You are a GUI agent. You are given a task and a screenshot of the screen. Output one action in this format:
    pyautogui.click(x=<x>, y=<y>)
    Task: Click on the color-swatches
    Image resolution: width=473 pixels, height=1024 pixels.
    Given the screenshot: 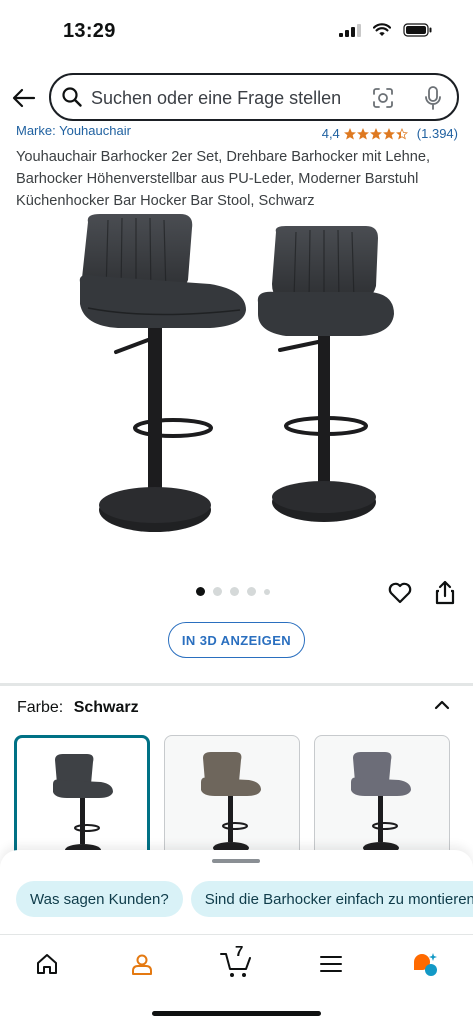 What is the action you would take?
    pyautogui.click(x=232, y=800)
    